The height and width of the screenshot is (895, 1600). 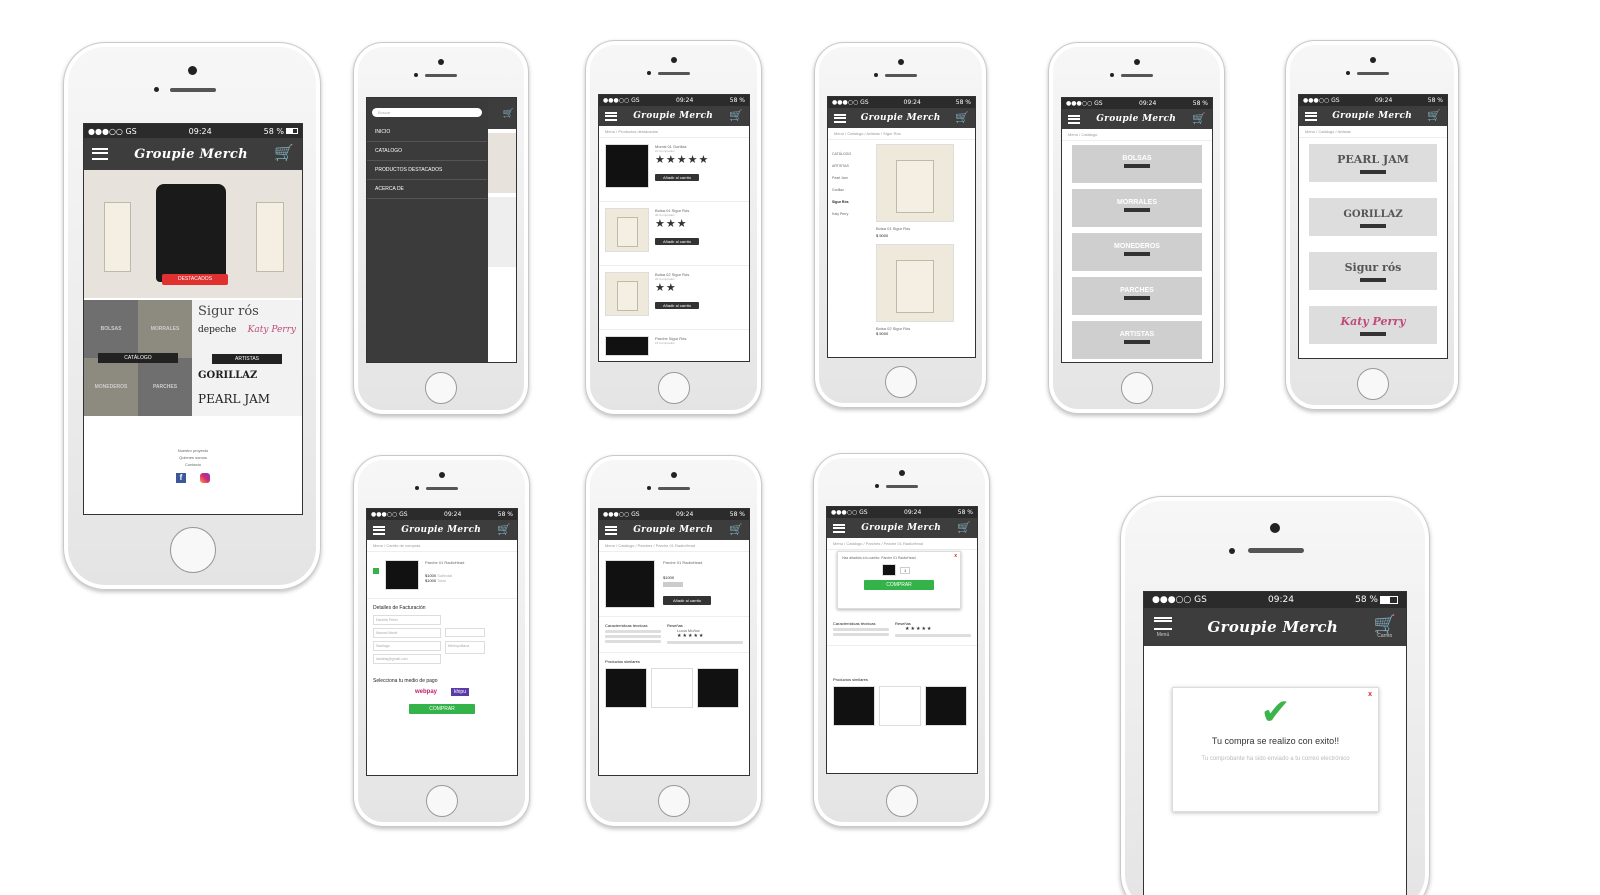 What do you see at coordinates (427, 151) in the screenshot?
I see `menu-item-catalogo: CATALOGO` at bounding box center [427, 151].